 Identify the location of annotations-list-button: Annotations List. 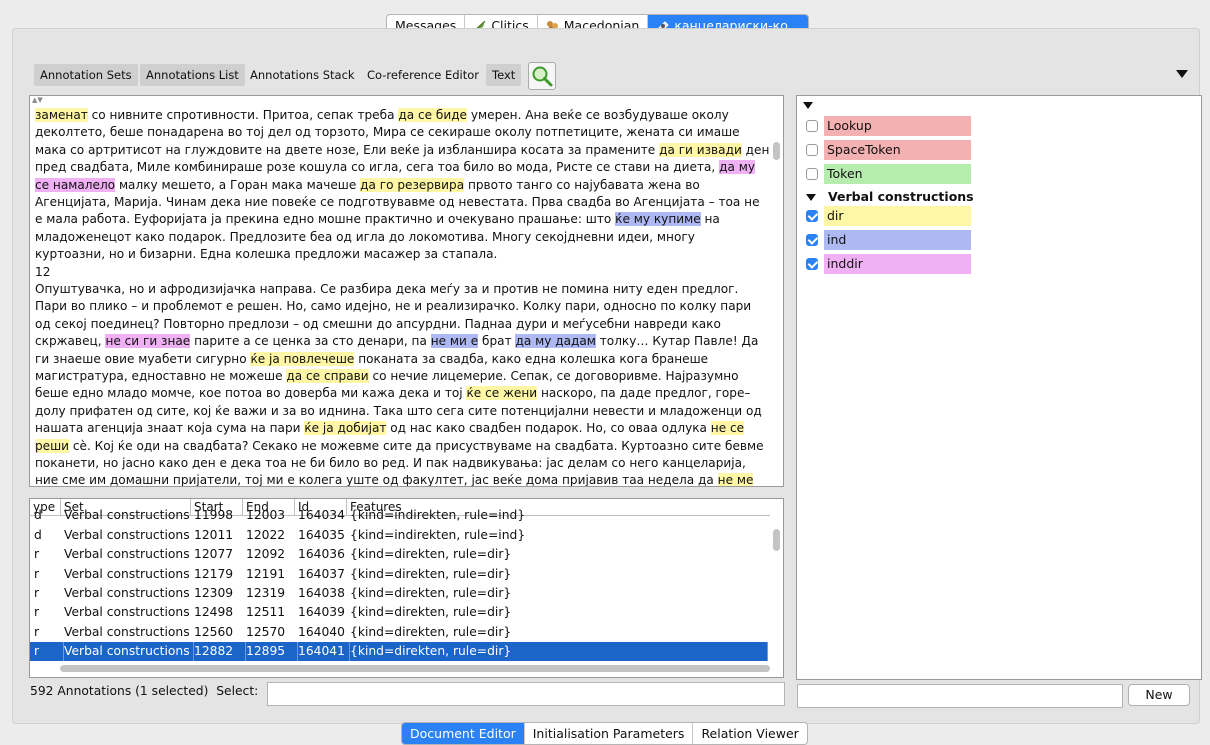
(192, 75).